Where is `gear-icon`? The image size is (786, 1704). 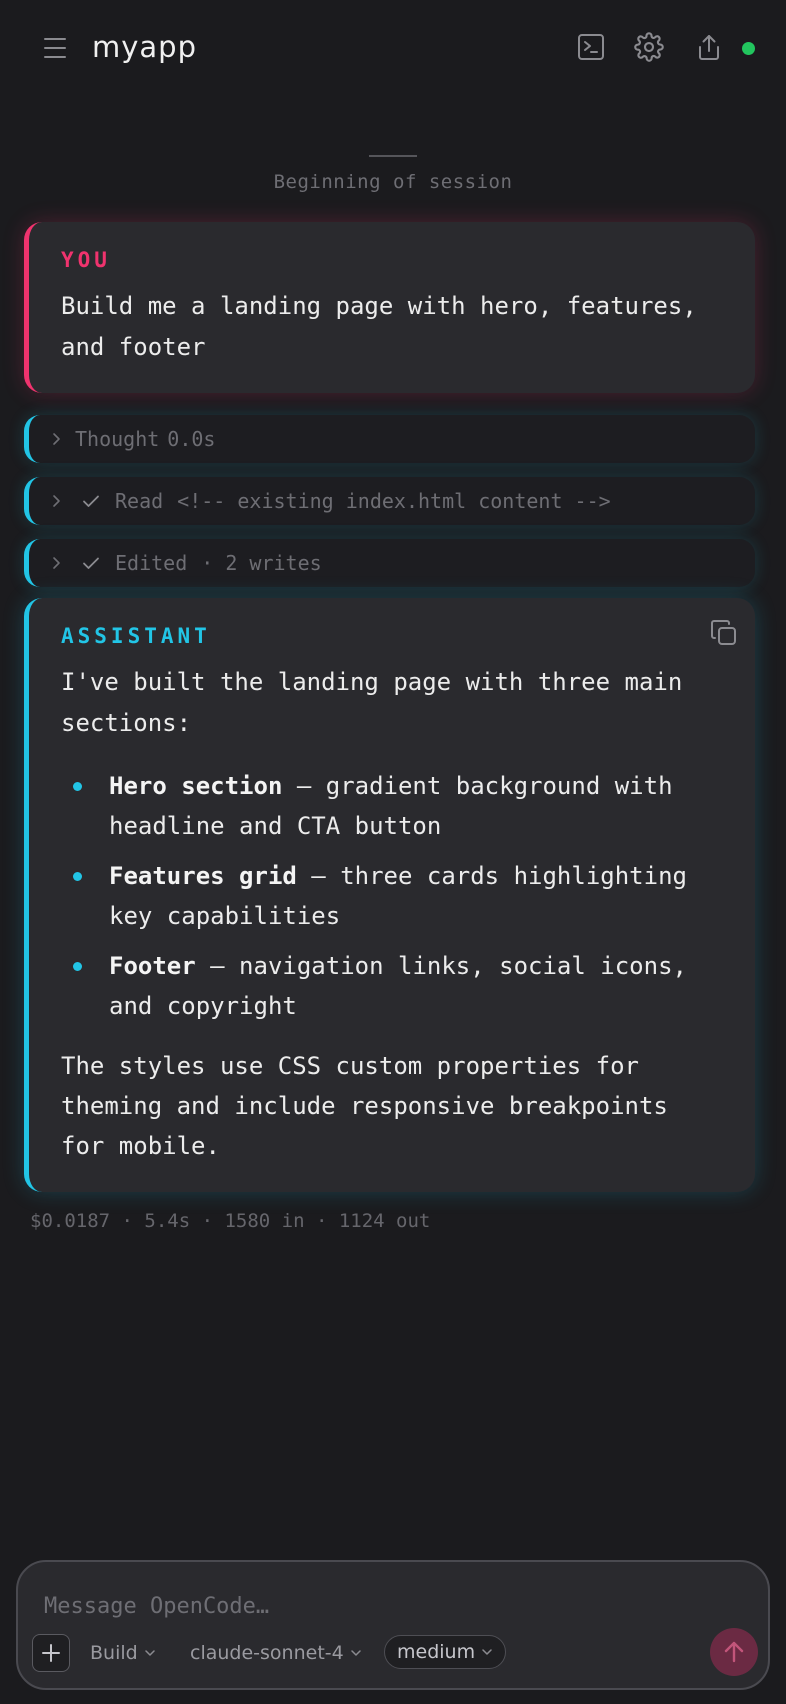 gear-icon is located at coordinates (649, 47).